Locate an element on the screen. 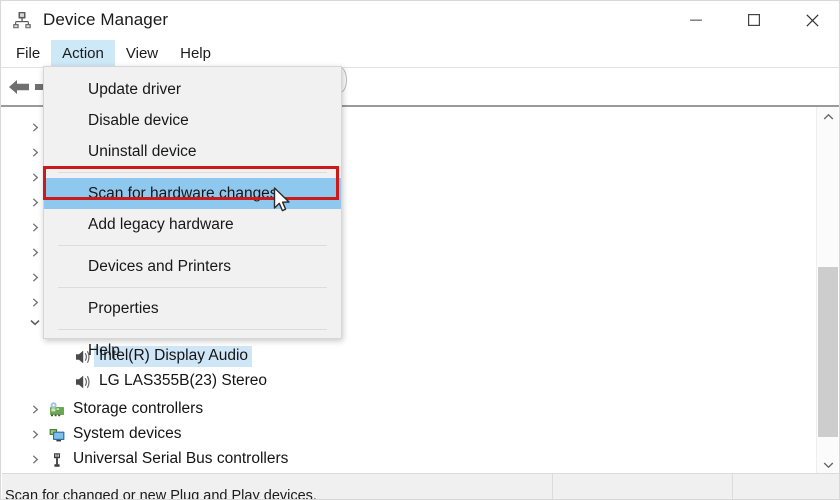 This screenshot has height=500, width=840. menu-item-add-legacy-hardware: Add legacy hardware is located at coordinates (192, 224).